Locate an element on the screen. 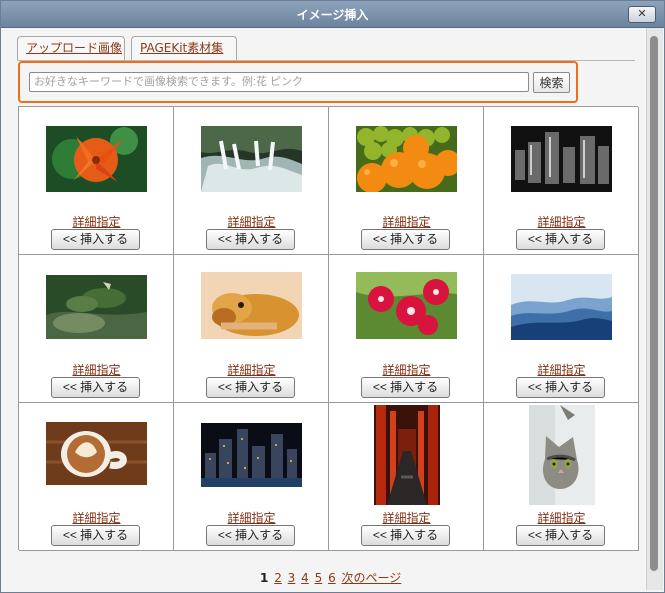 Image resolution: width=665 pixels, height=593 pixels. search-input is located at coordinates (279, 82).